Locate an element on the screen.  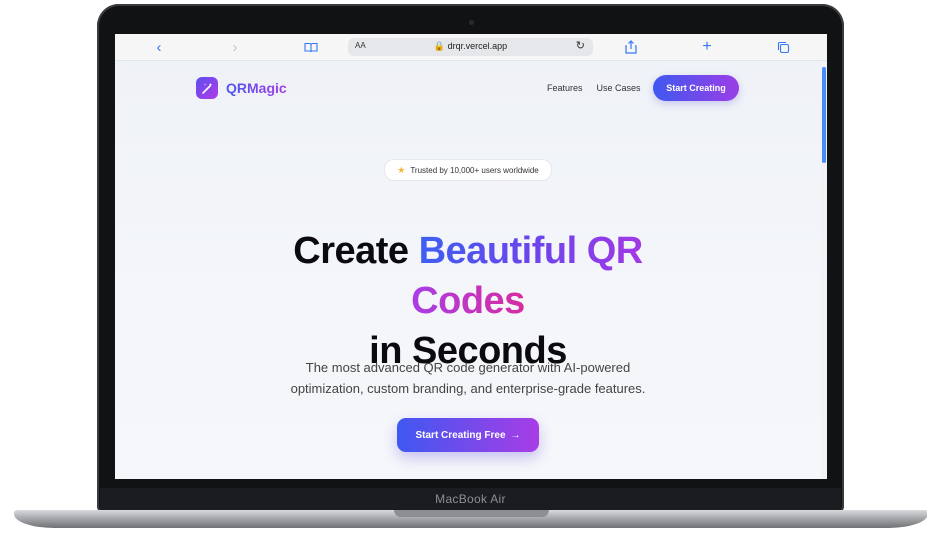
laptop-chin: MacBook Air is located at coordinates (470, 499).